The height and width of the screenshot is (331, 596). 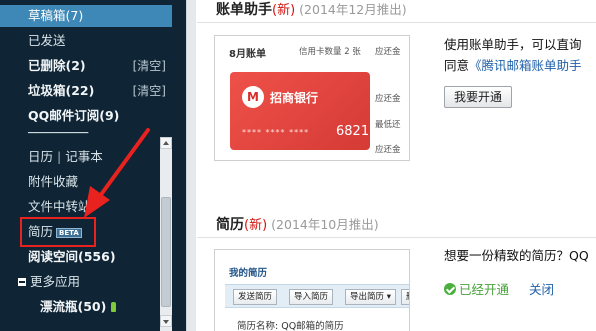 I want to click on beta-badge: BETA, so click(x=69, y=233).